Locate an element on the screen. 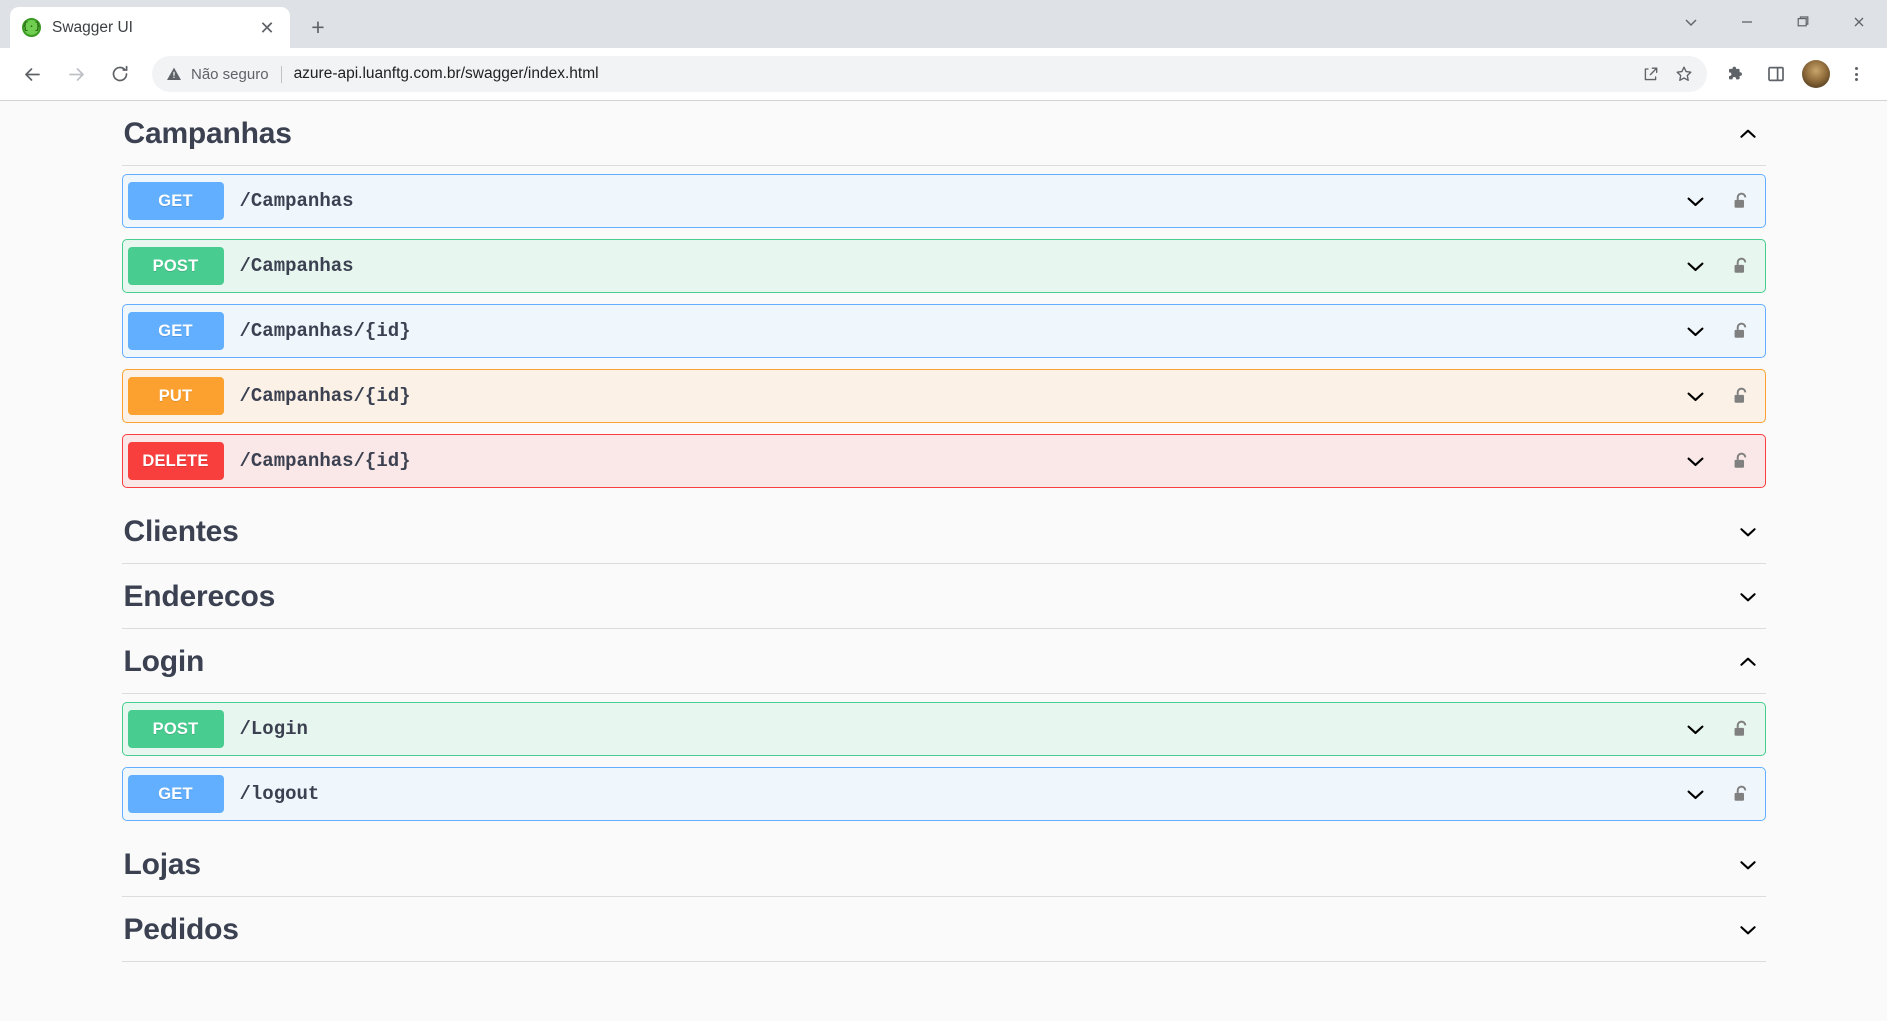 The width and height of the screenshot is (1887, 1021). tag-title: Clientes is located at coordinates (181, 531).